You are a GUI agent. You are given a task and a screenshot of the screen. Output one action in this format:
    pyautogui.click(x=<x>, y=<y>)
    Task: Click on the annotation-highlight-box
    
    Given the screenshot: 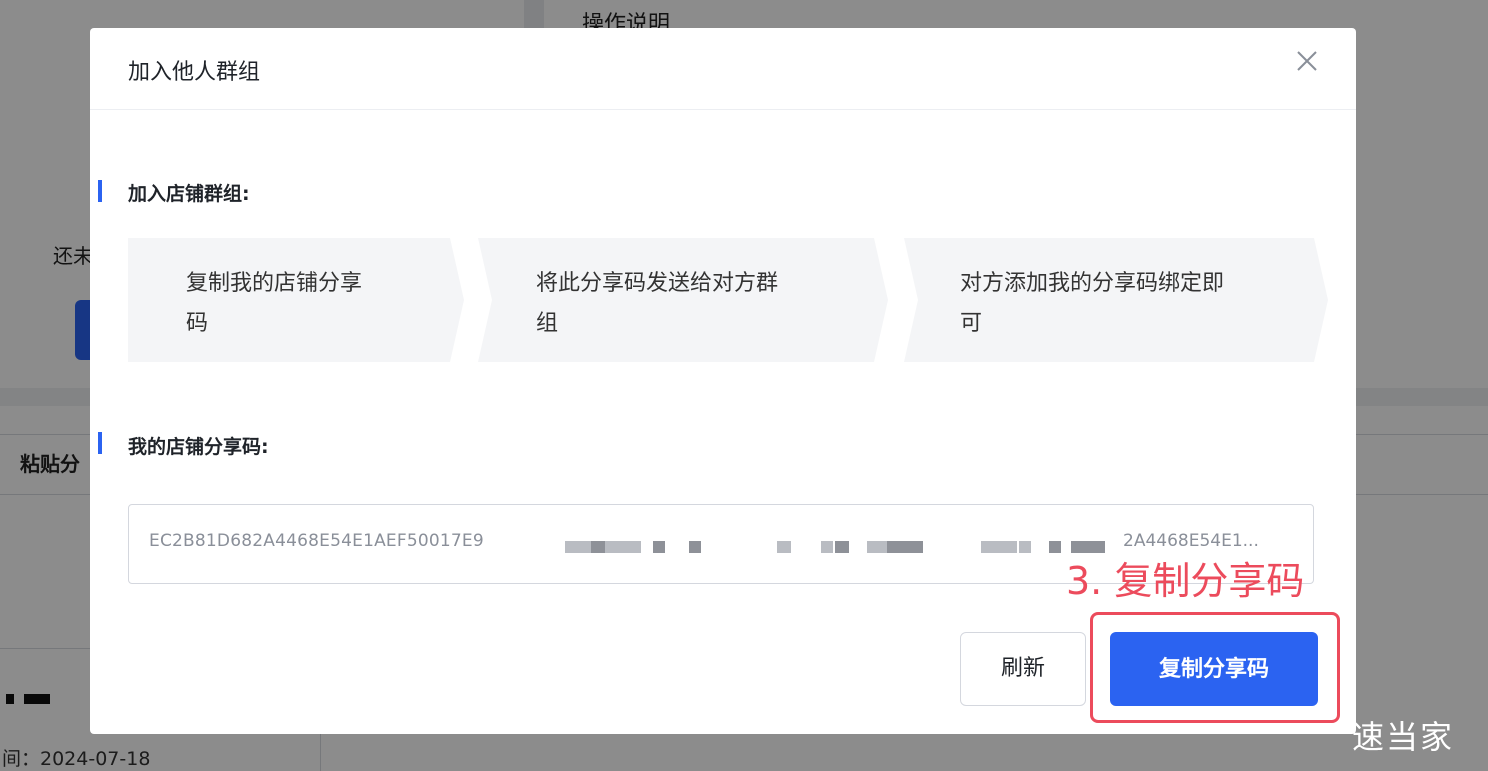 What is the action you would take?
    pyautogui.click(x=1215, y=667)
    